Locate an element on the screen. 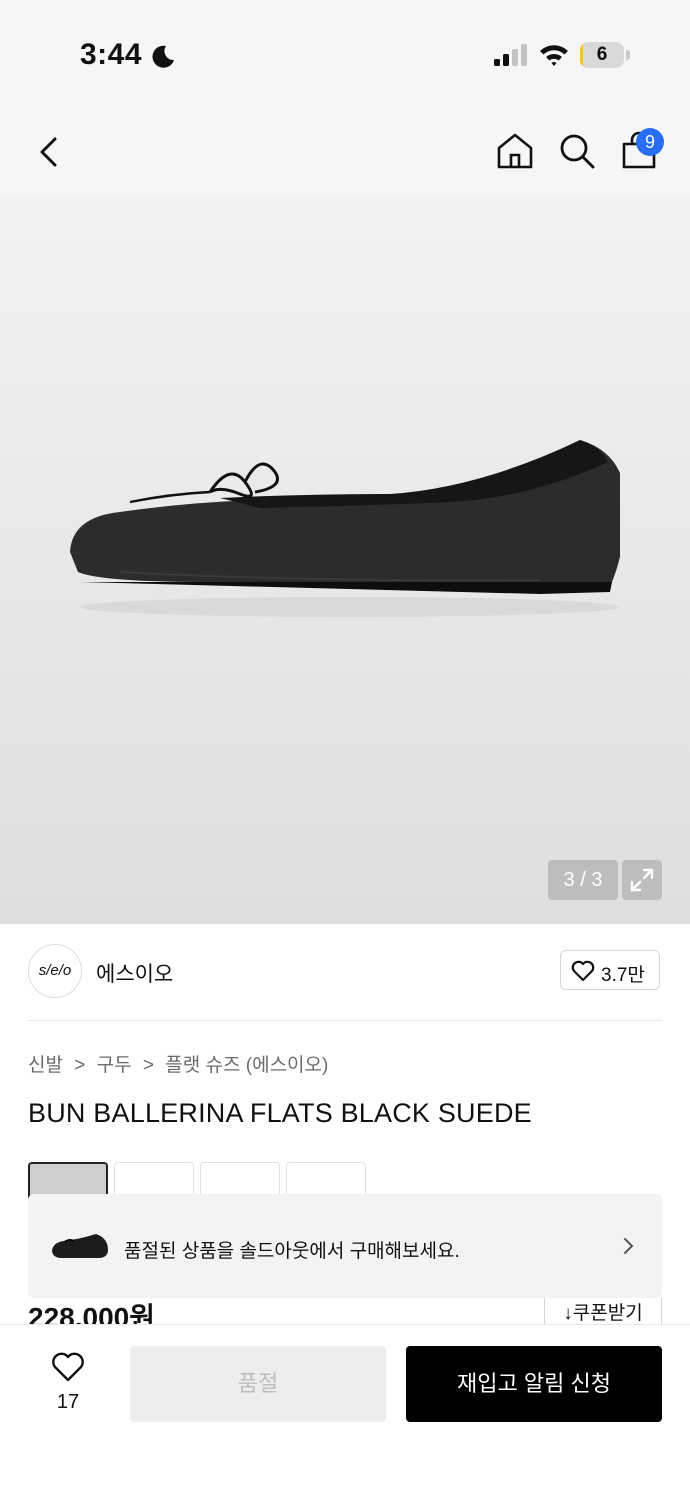 This screenshot has width=690, height=1501. status-bar: 3:44 6 is located at coordinates (345, 55).